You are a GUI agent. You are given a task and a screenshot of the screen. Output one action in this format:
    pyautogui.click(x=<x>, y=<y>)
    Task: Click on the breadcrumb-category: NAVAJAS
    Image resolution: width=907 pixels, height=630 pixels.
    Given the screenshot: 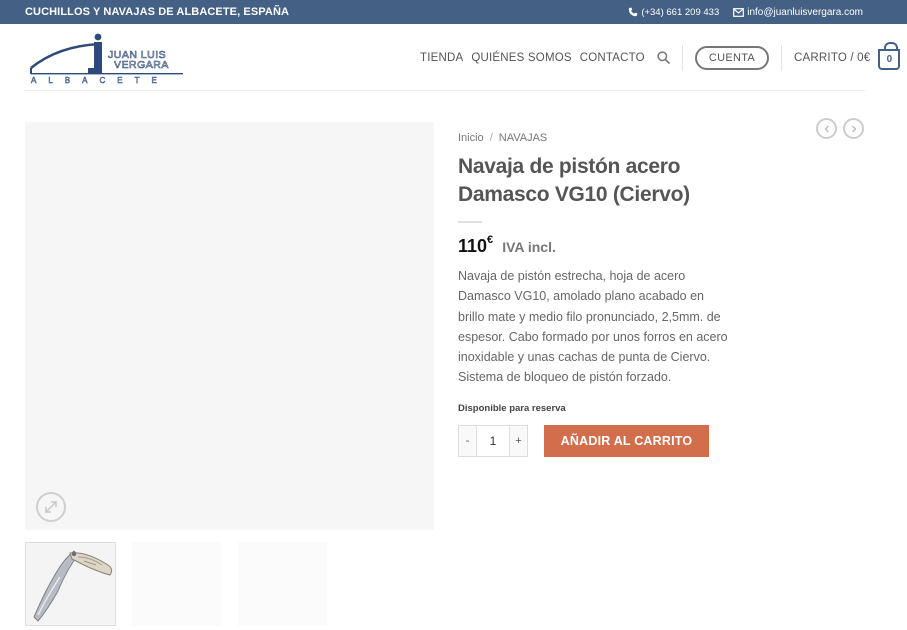 What is the action you would take?
    pyautogui.click(x=523, y=138)
    